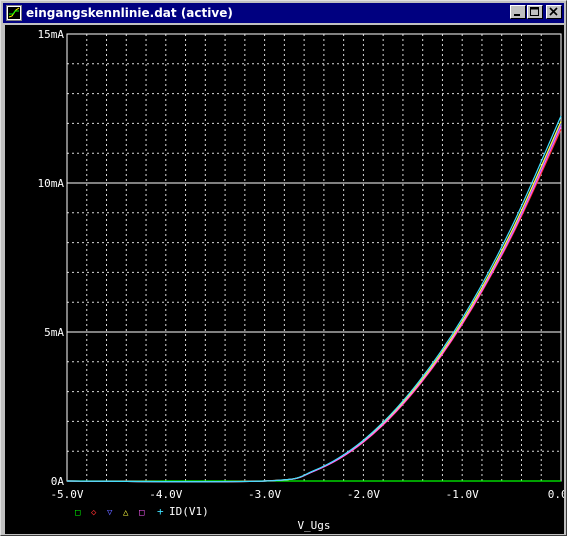 This screenshot has height=536, width=567. I want to click on x-axis-label: V_Ugs, so click(313, 525).